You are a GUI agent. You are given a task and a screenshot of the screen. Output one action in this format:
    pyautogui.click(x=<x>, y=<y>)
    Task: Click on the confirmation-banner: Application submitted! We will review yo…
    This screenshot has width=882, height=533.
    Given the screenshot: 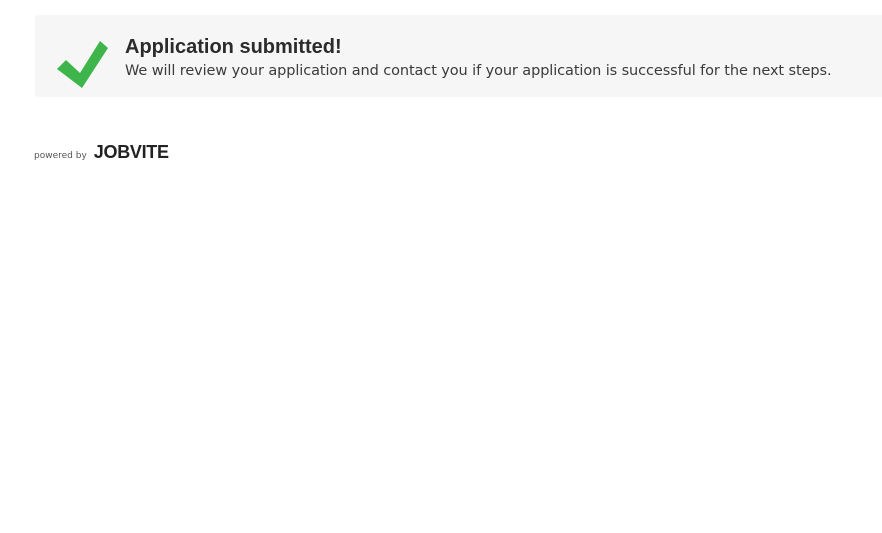 What is the action you would take?
    pyautogui.click(x=458, y=56)
    